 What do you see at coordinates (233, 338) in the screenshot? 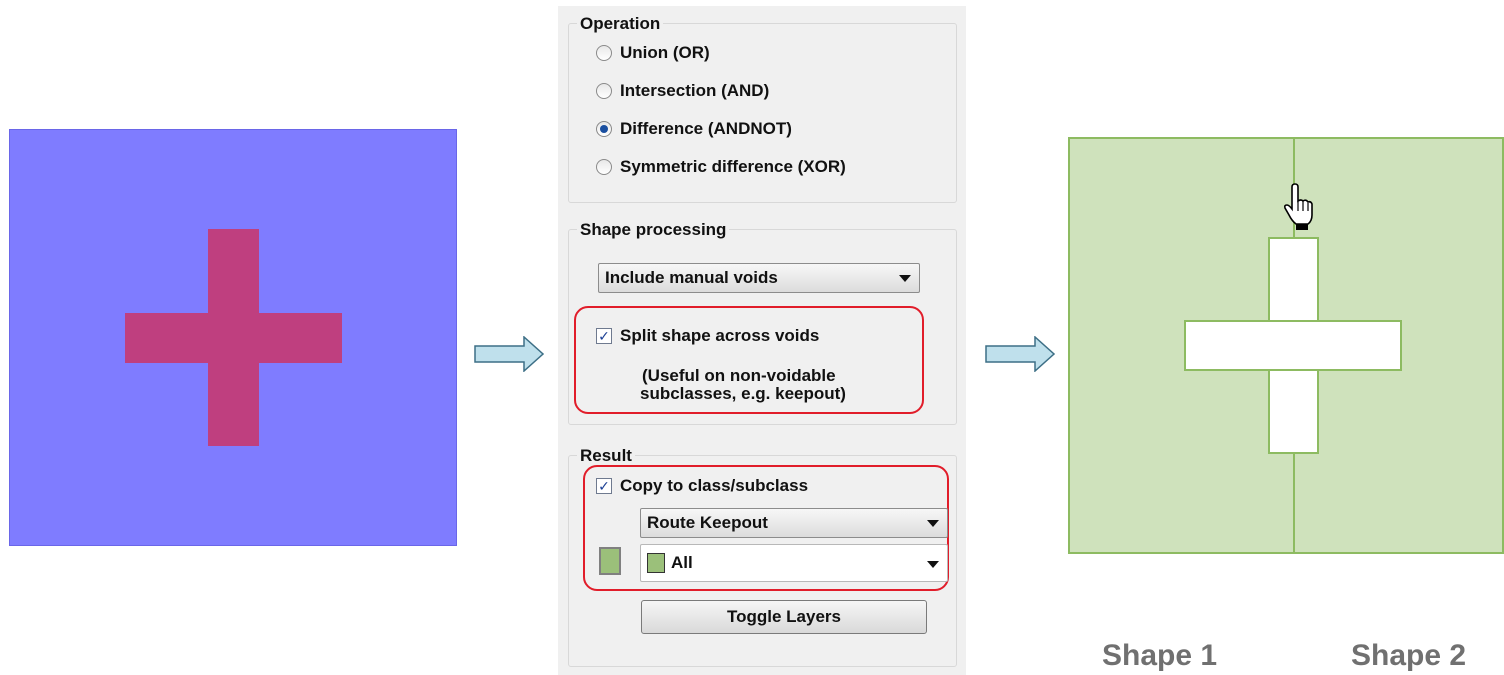
I see `input-plus-horizontal-bar` at bounding box center [233, 338].